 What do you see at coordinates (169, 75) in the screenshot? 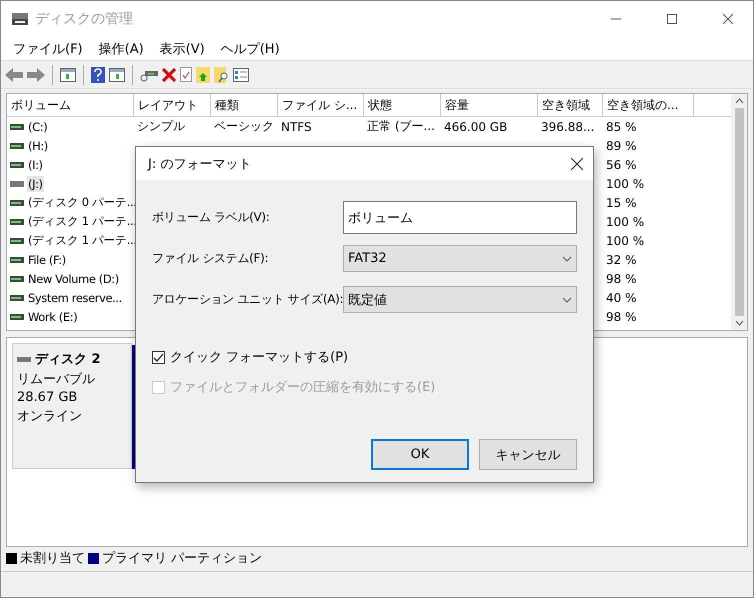
I see `delete-icon` at bounding box center [169, 75].